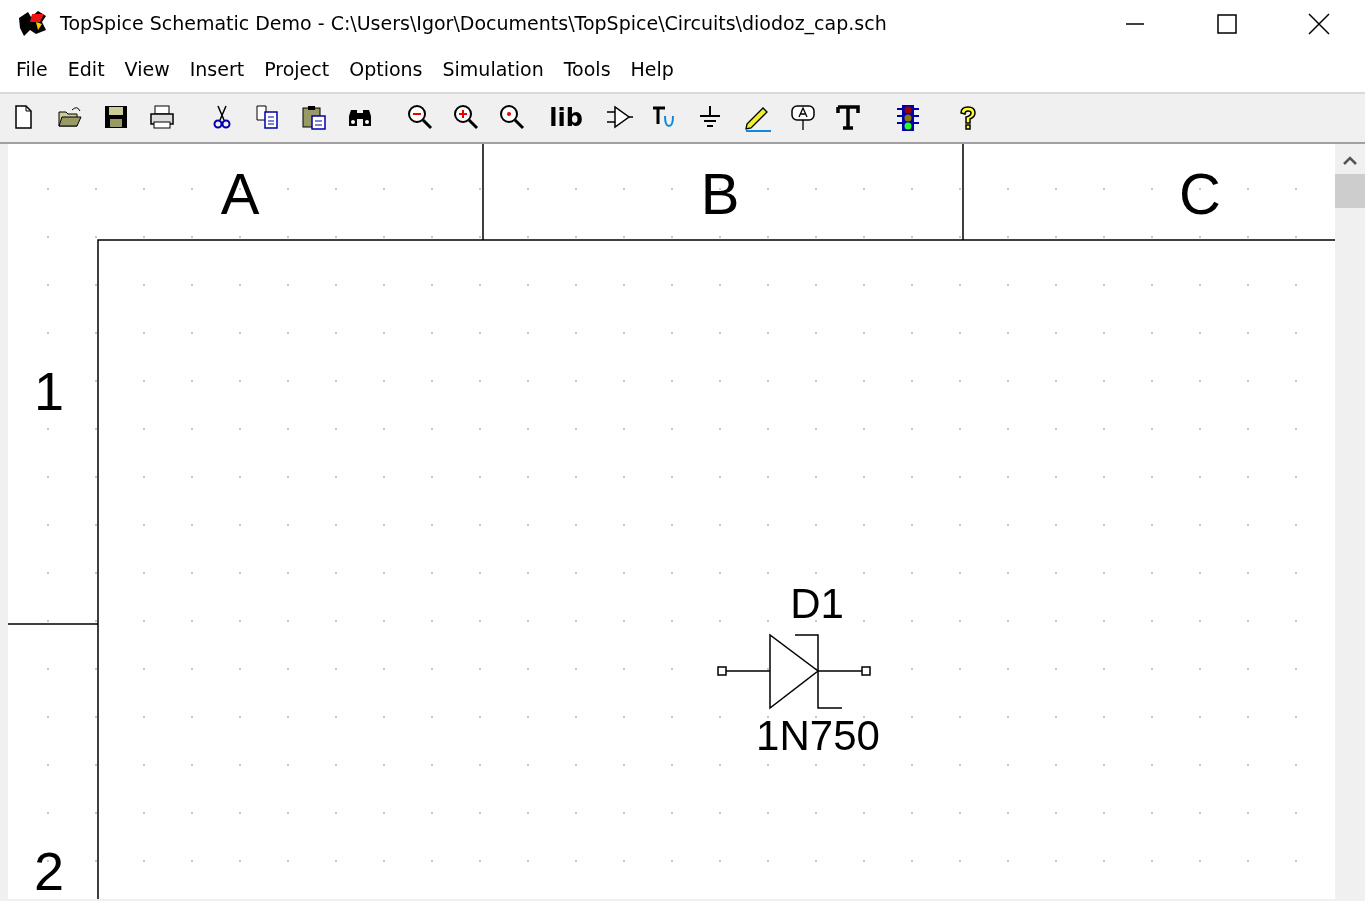 The image size is (1365, 901). I want to click on caret-up-icon, so click(1350, 159).